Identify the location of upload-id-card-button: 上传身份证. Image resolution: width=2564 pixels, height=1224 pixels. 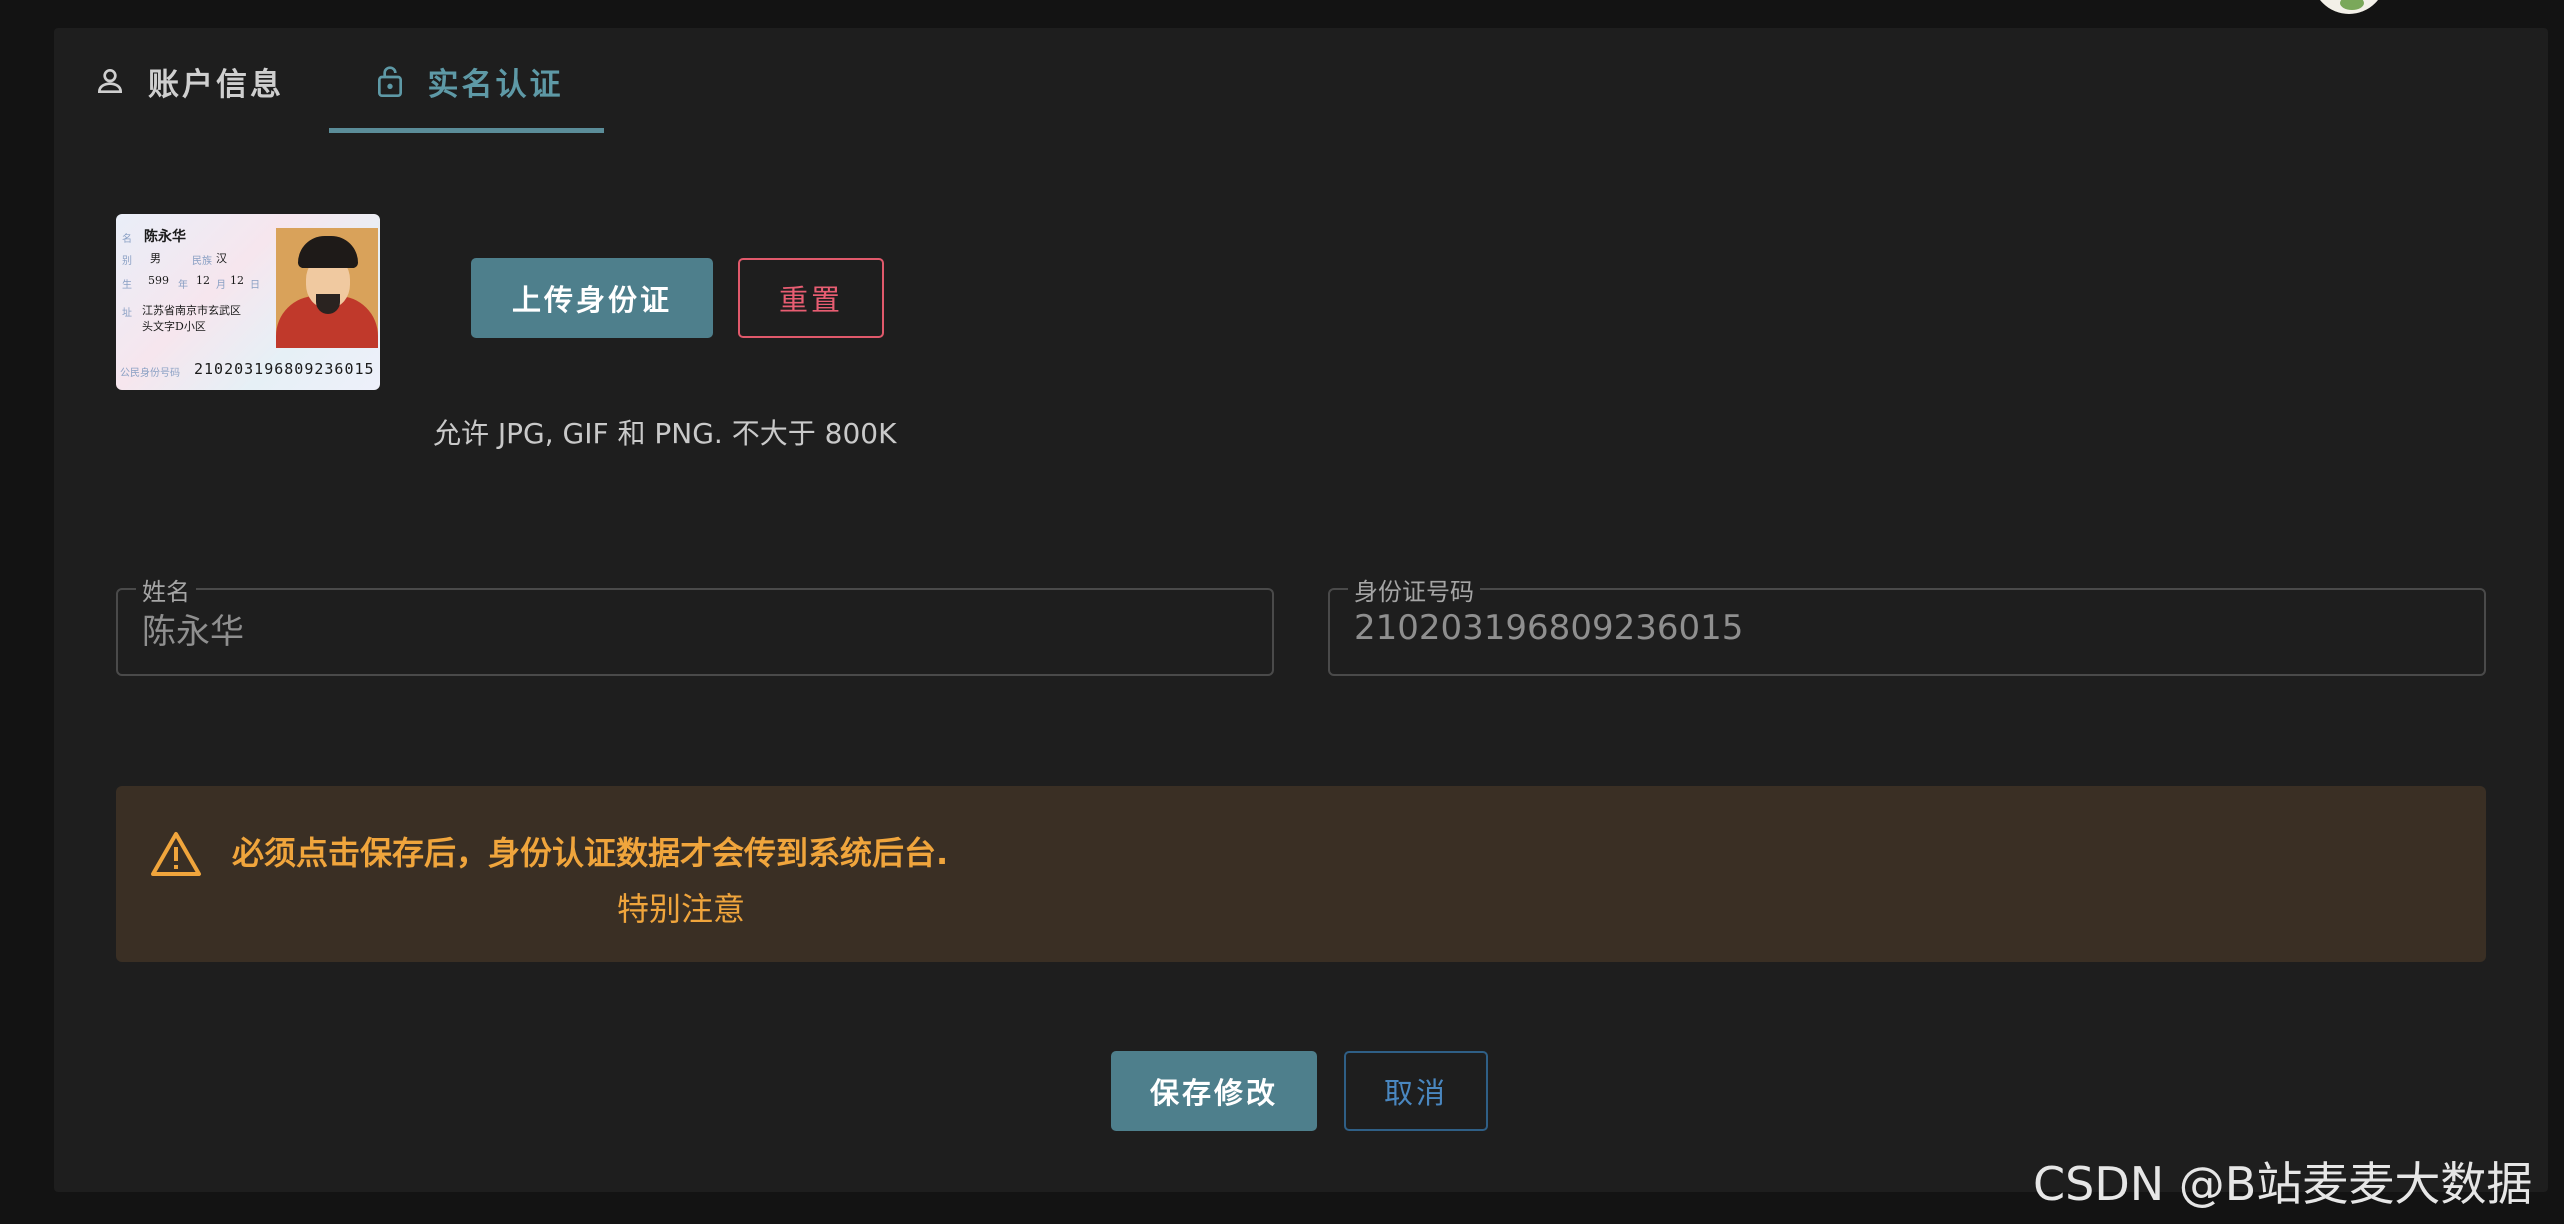
(592, 298).